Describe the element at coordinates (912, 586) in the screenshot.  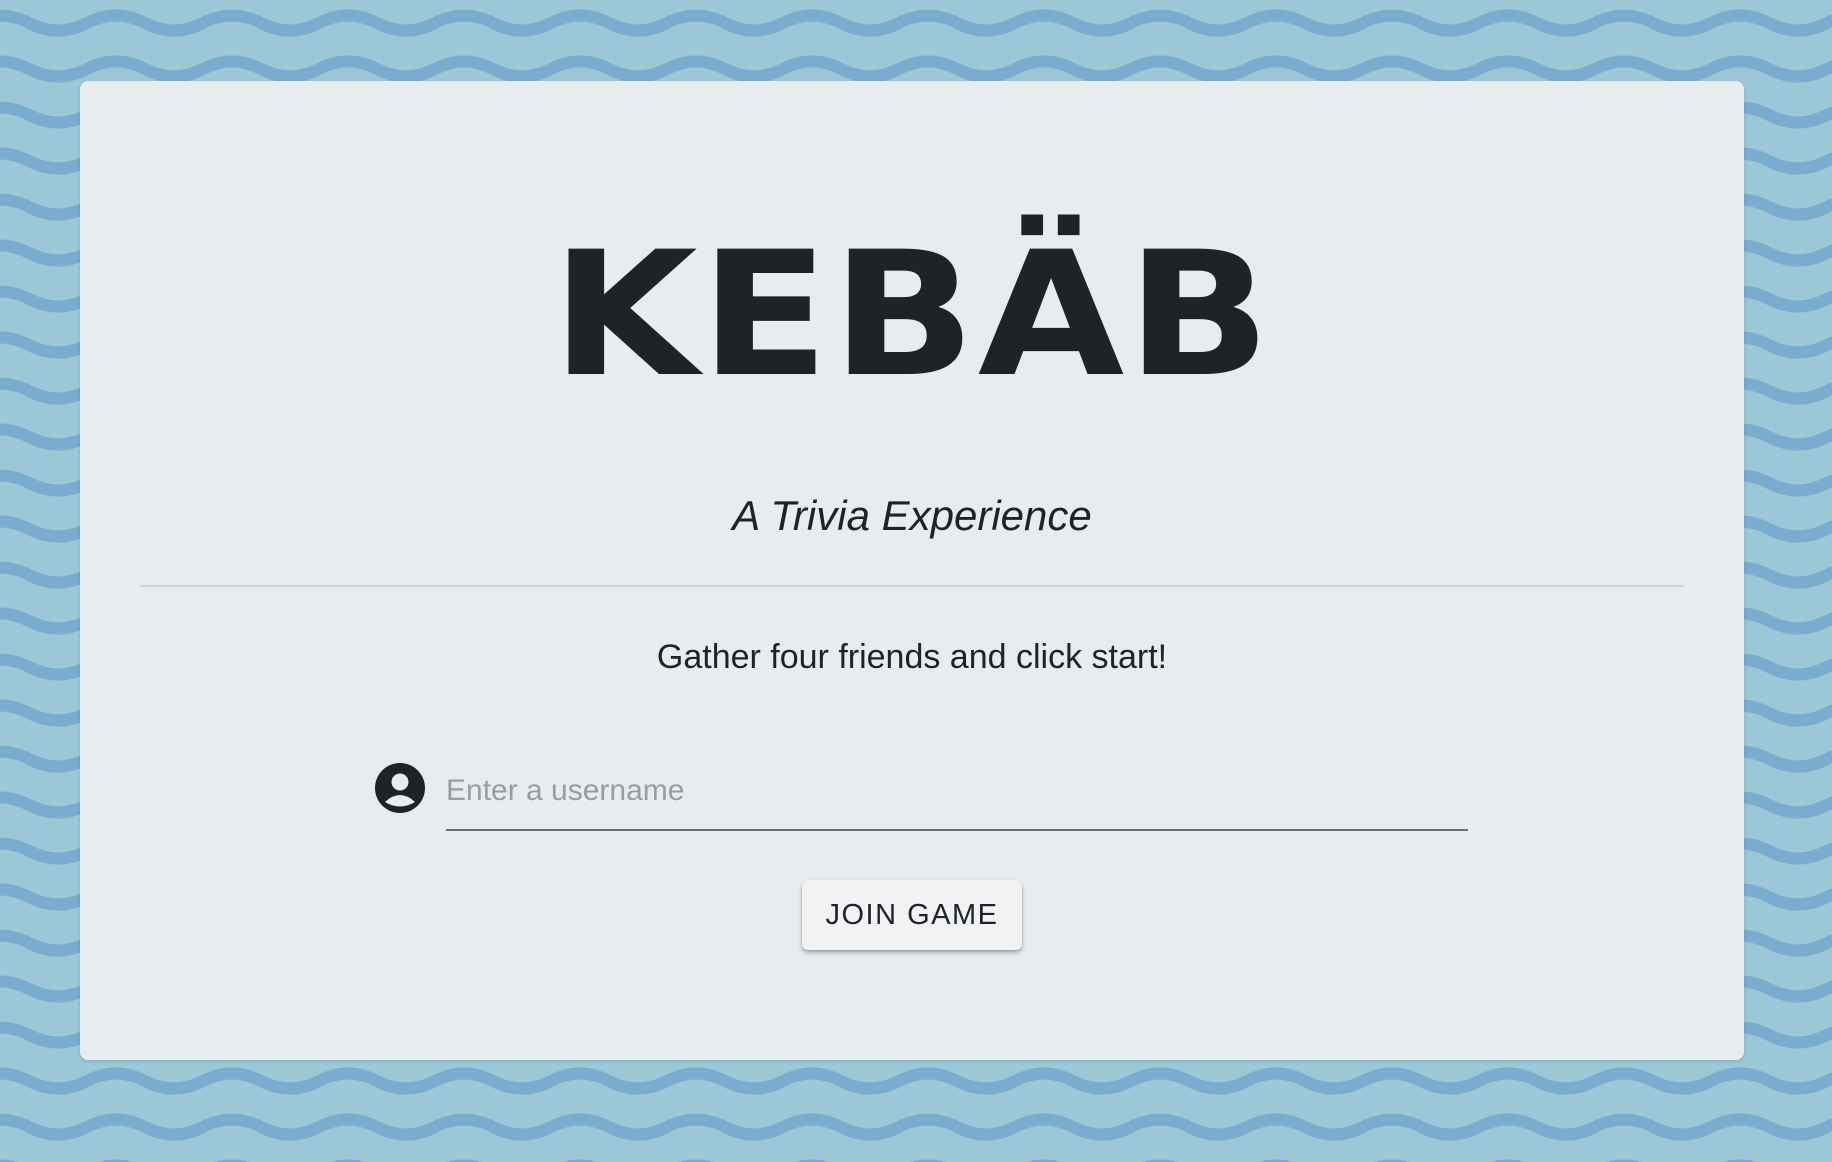
I see `divider` at that location.